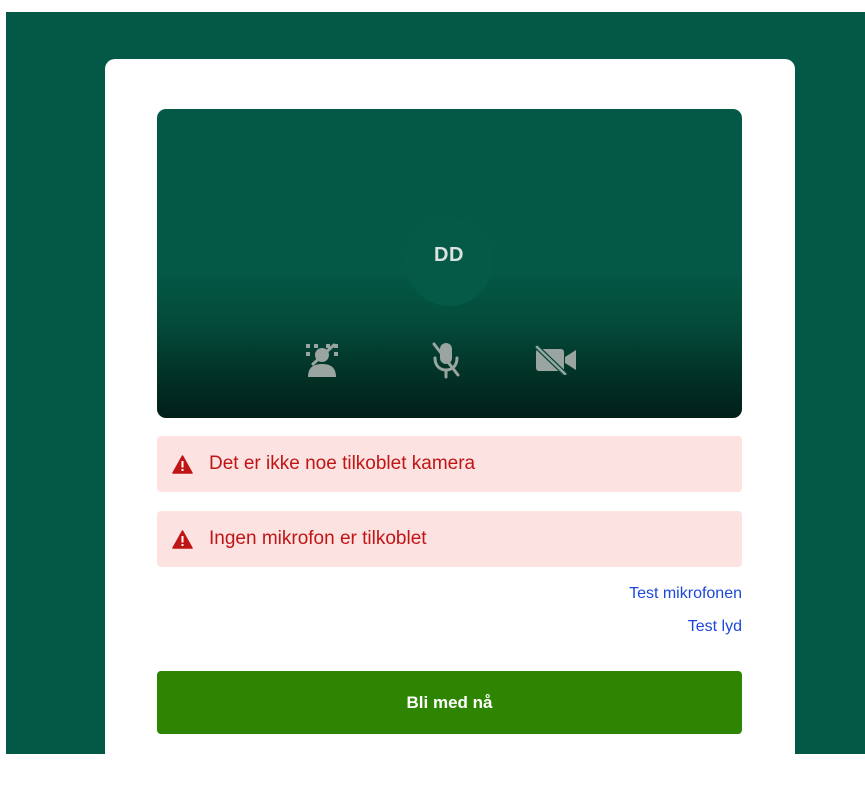 The image size is (865, 799). What do you see at coordinates (449, 702) in the screenshot?
I see `join-button: Bli med nå` at bounding box center [449, 702].